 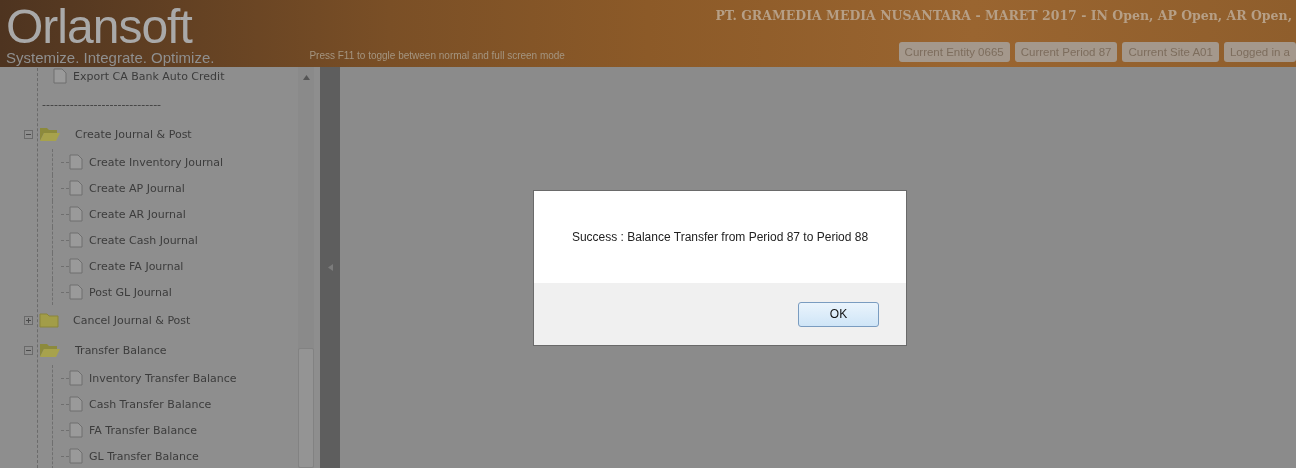 What do you see at coordinates (110, 58) in the screenshot?
I see `tagline: Systemize. Integrate. Optimize.` at bounding box center [110, 58].